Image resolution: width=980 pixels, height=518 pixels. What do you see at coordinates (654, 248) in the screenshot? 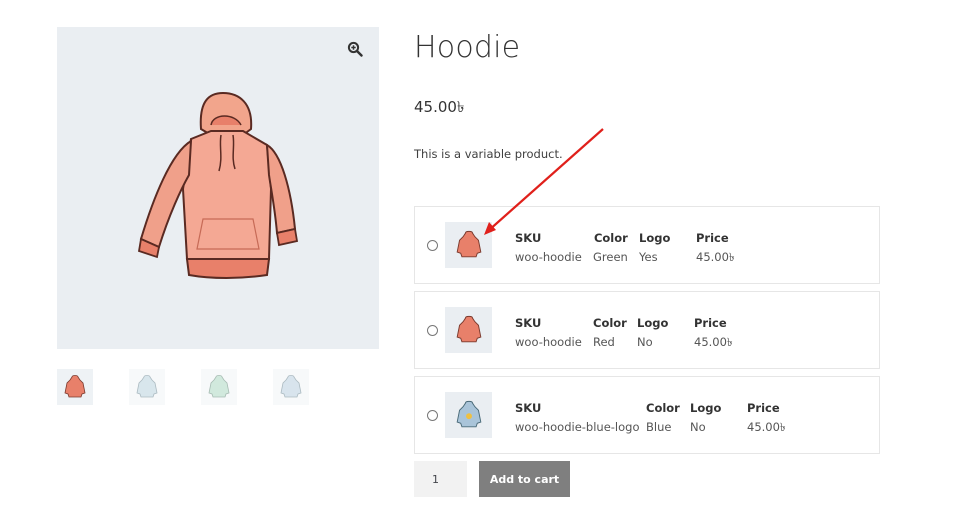
I see `logo-column: Logo Yes` at bounding box center [654, 248].